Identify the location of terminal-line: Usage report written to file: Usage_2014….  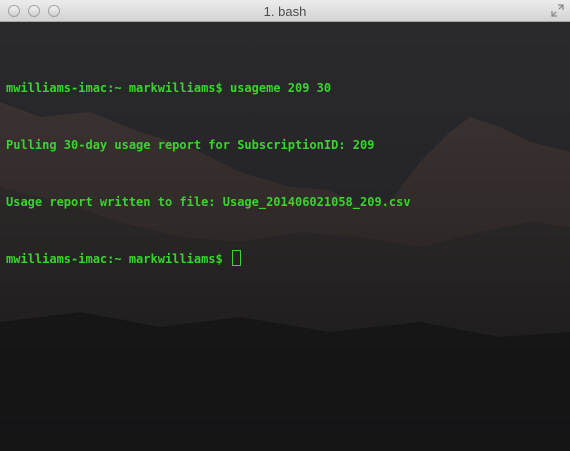
(208, 202).